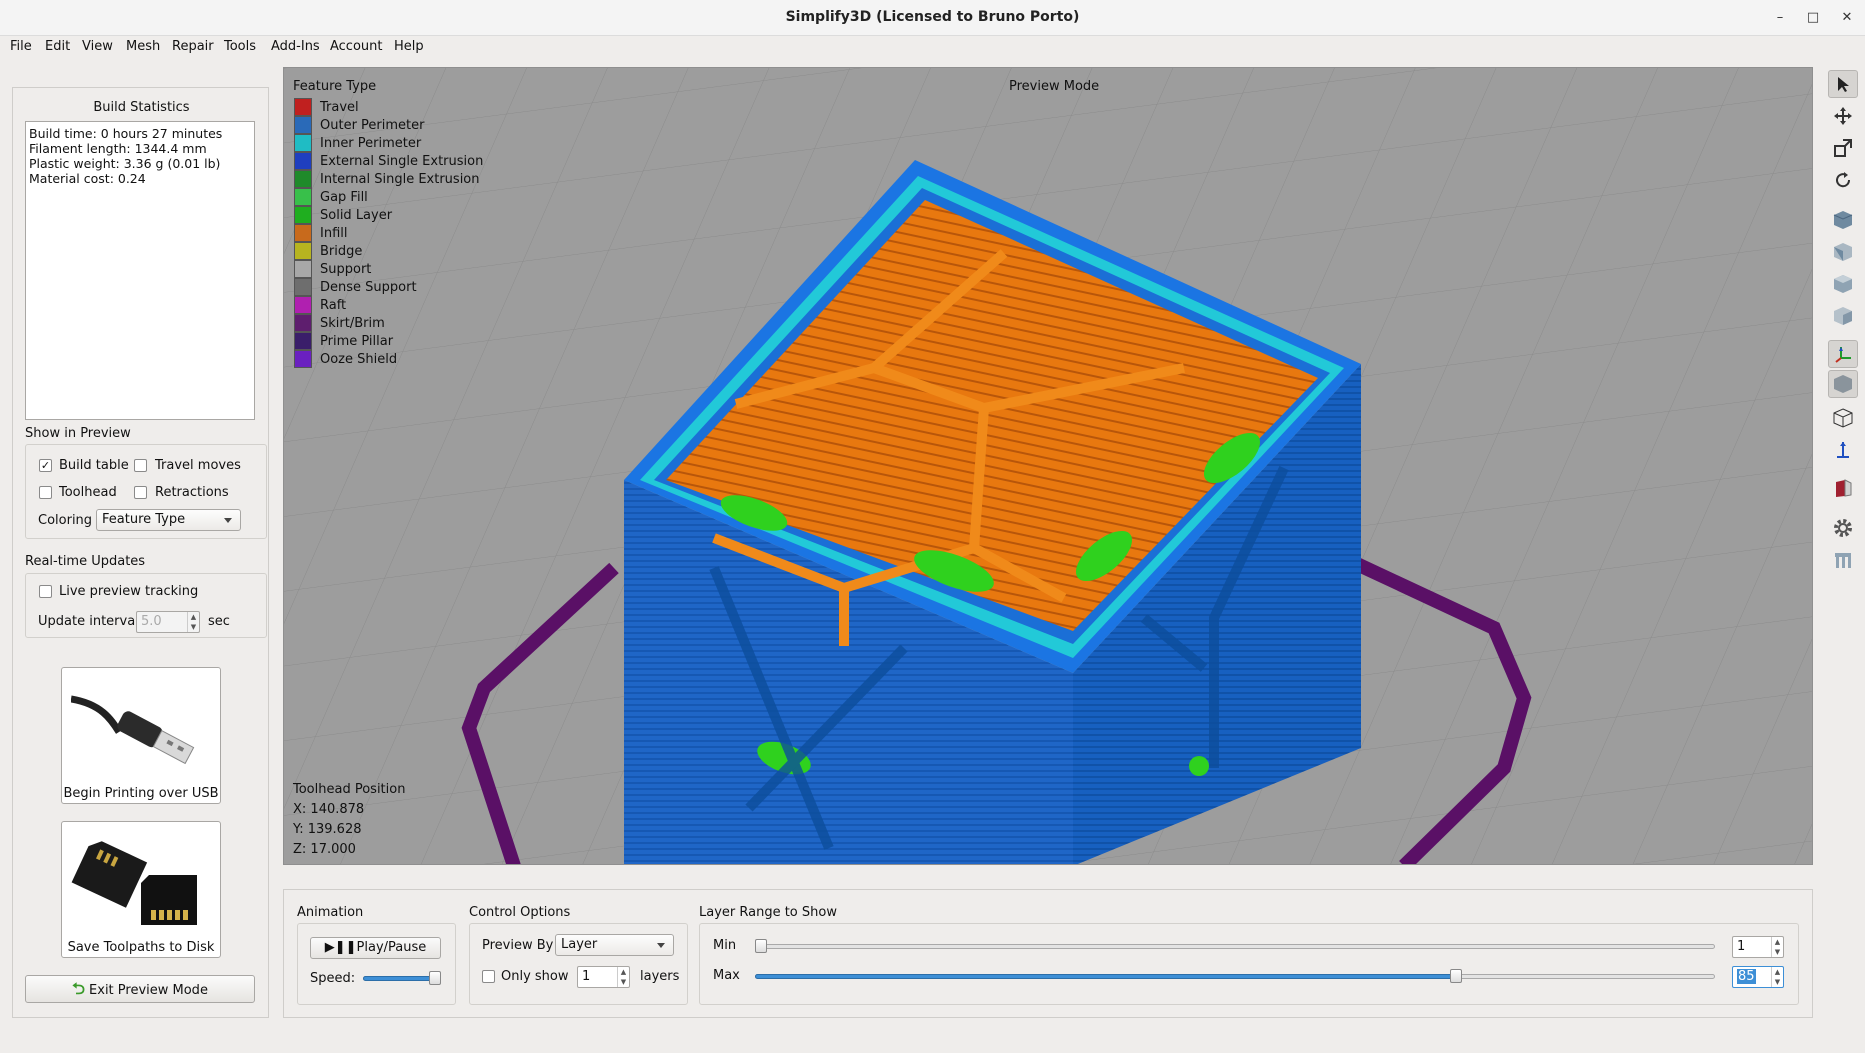  What do you see at coordinates (726, 975) in the screenshot?
I see `max-label: Max` at bounding box center [726, 975].